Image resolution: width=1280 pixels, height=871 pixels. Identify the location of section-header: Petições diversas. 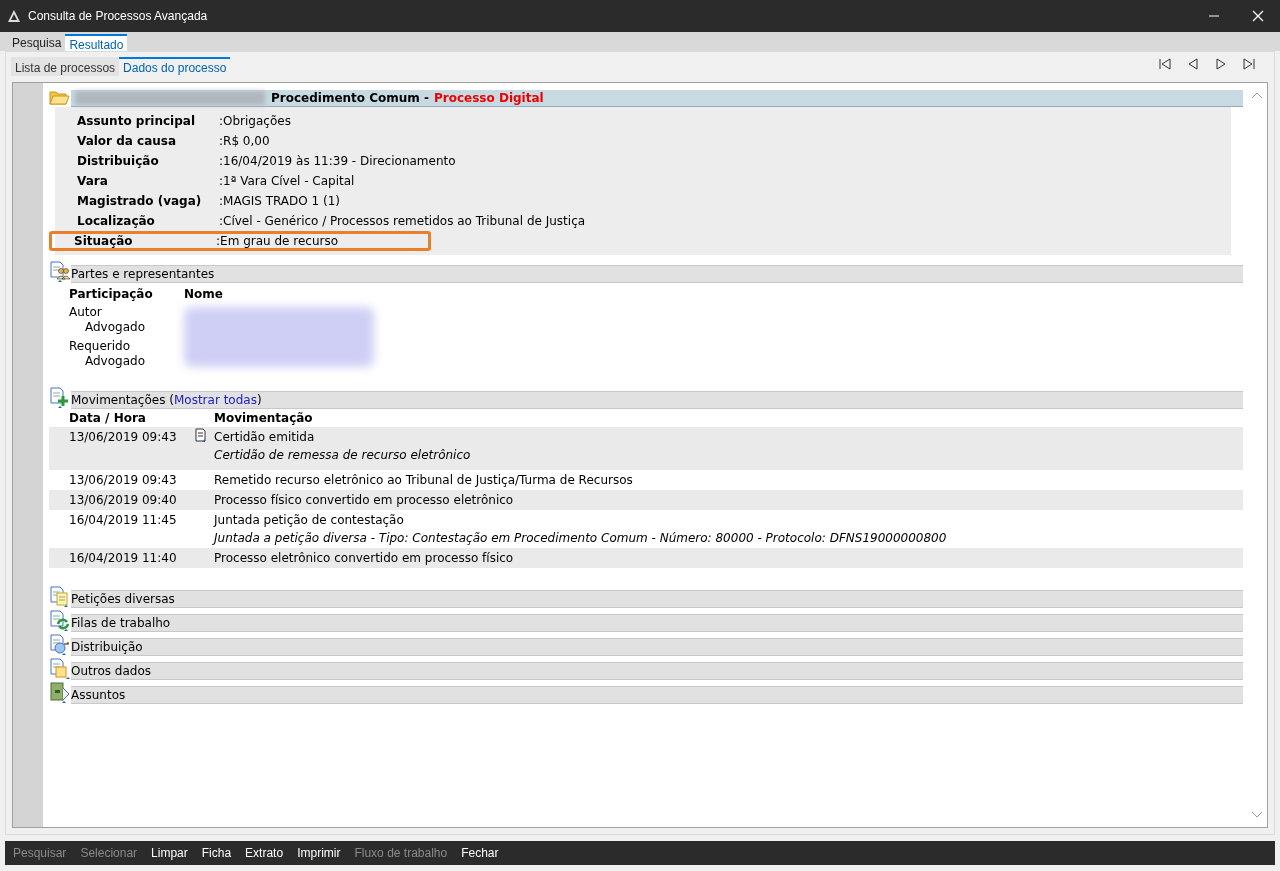
(657, 599).